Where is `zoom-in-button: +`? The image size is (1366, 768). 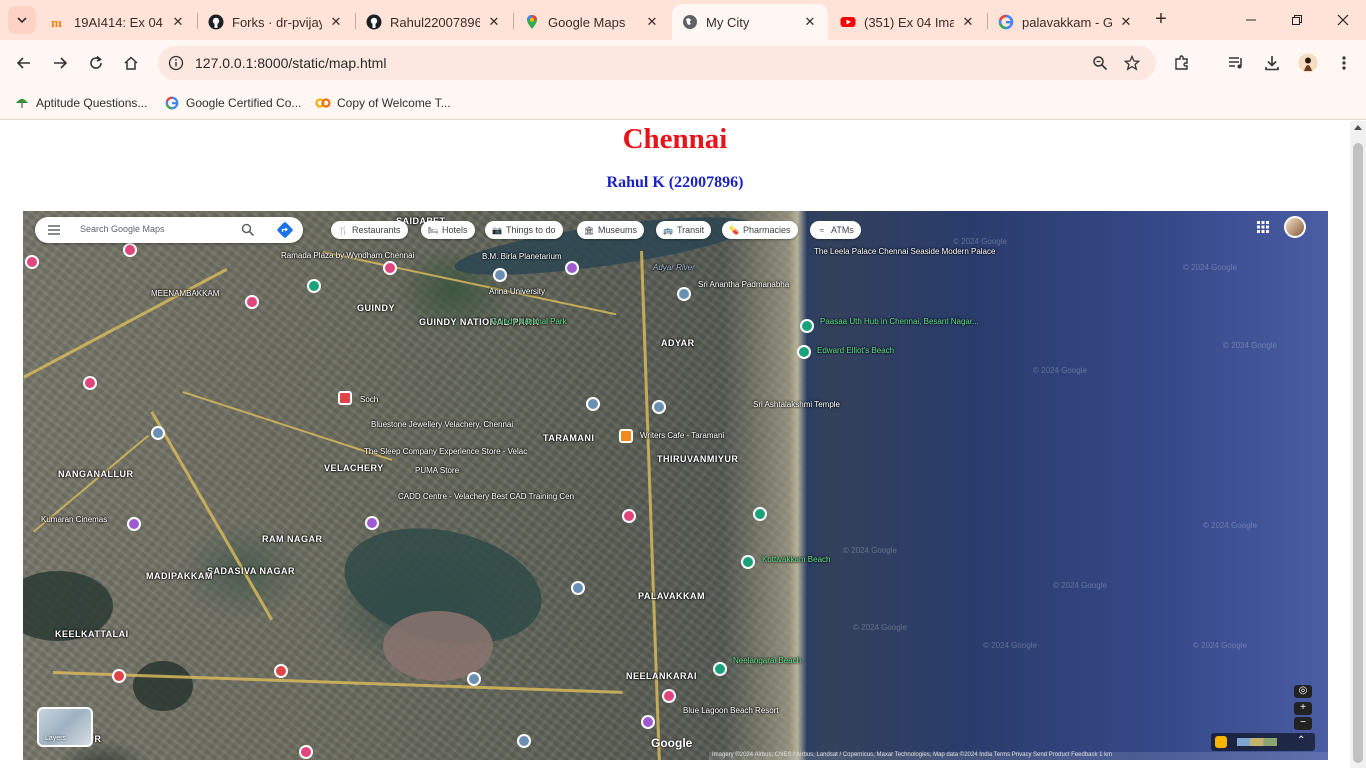 zoom-in-button: + is located at coordinates (1303, 708).